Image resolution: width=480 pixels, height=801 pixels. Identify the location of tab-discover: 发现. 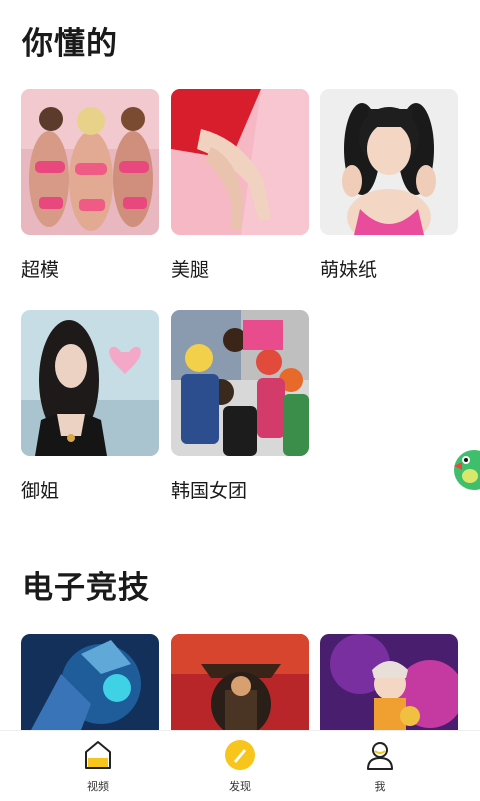
(240, 766).